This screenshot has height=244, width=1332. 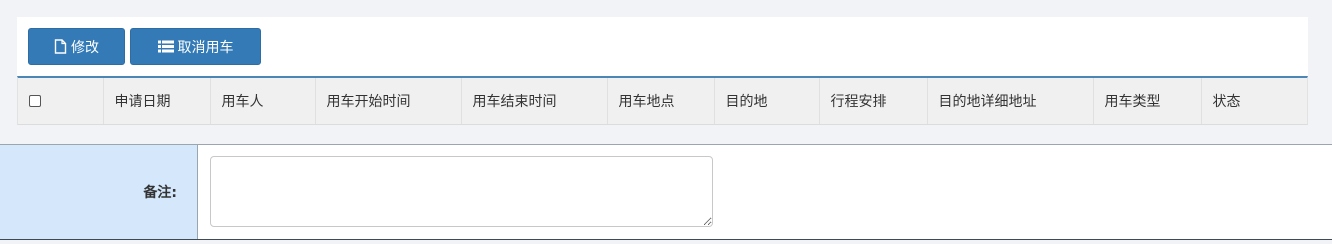 What do you see at coordinates (1010, 101) in the screenshot?
I see `column-header: 目的地详细地址` at bounding box center [1010, 101].